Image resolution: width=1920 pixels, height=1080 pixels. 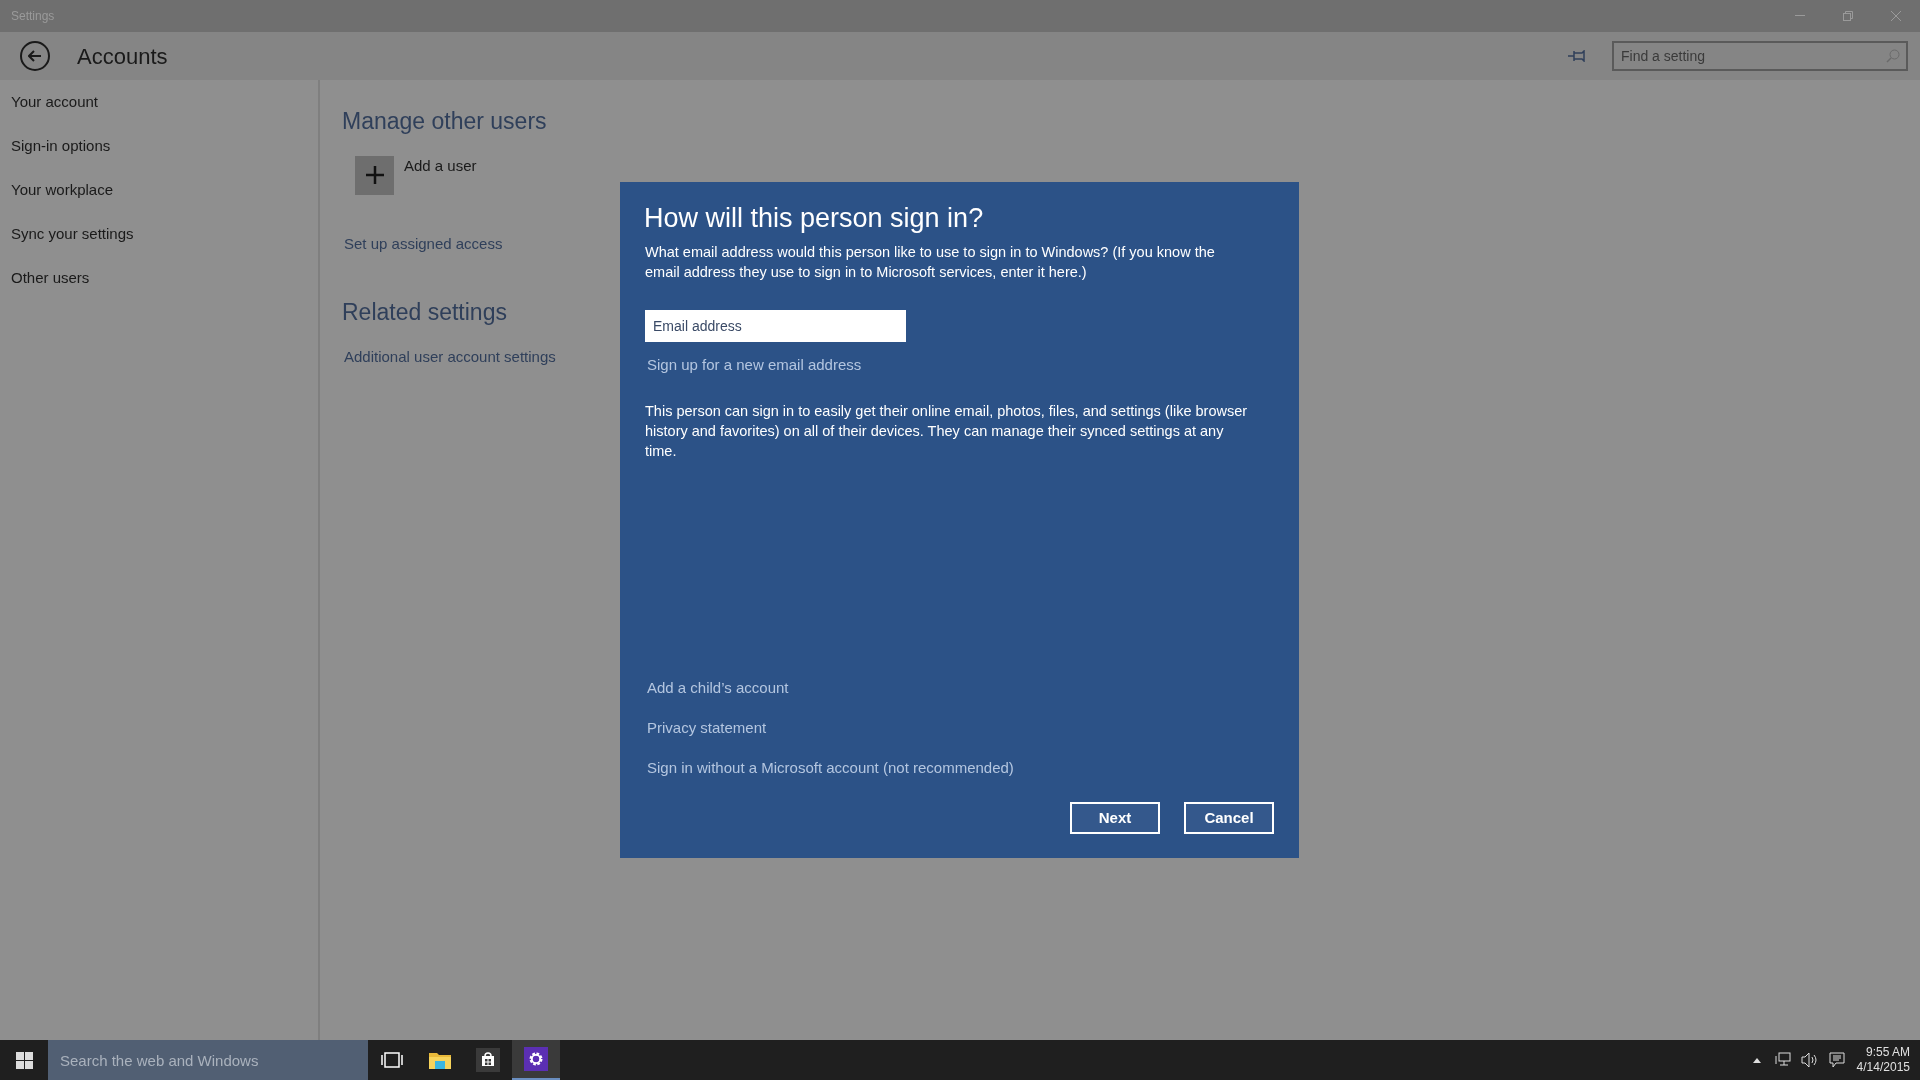 What do you see at coordinates (159, 146) in the screenshot?
I see `sidebar-item: Sign-in options` at bounding box center [159, 146].